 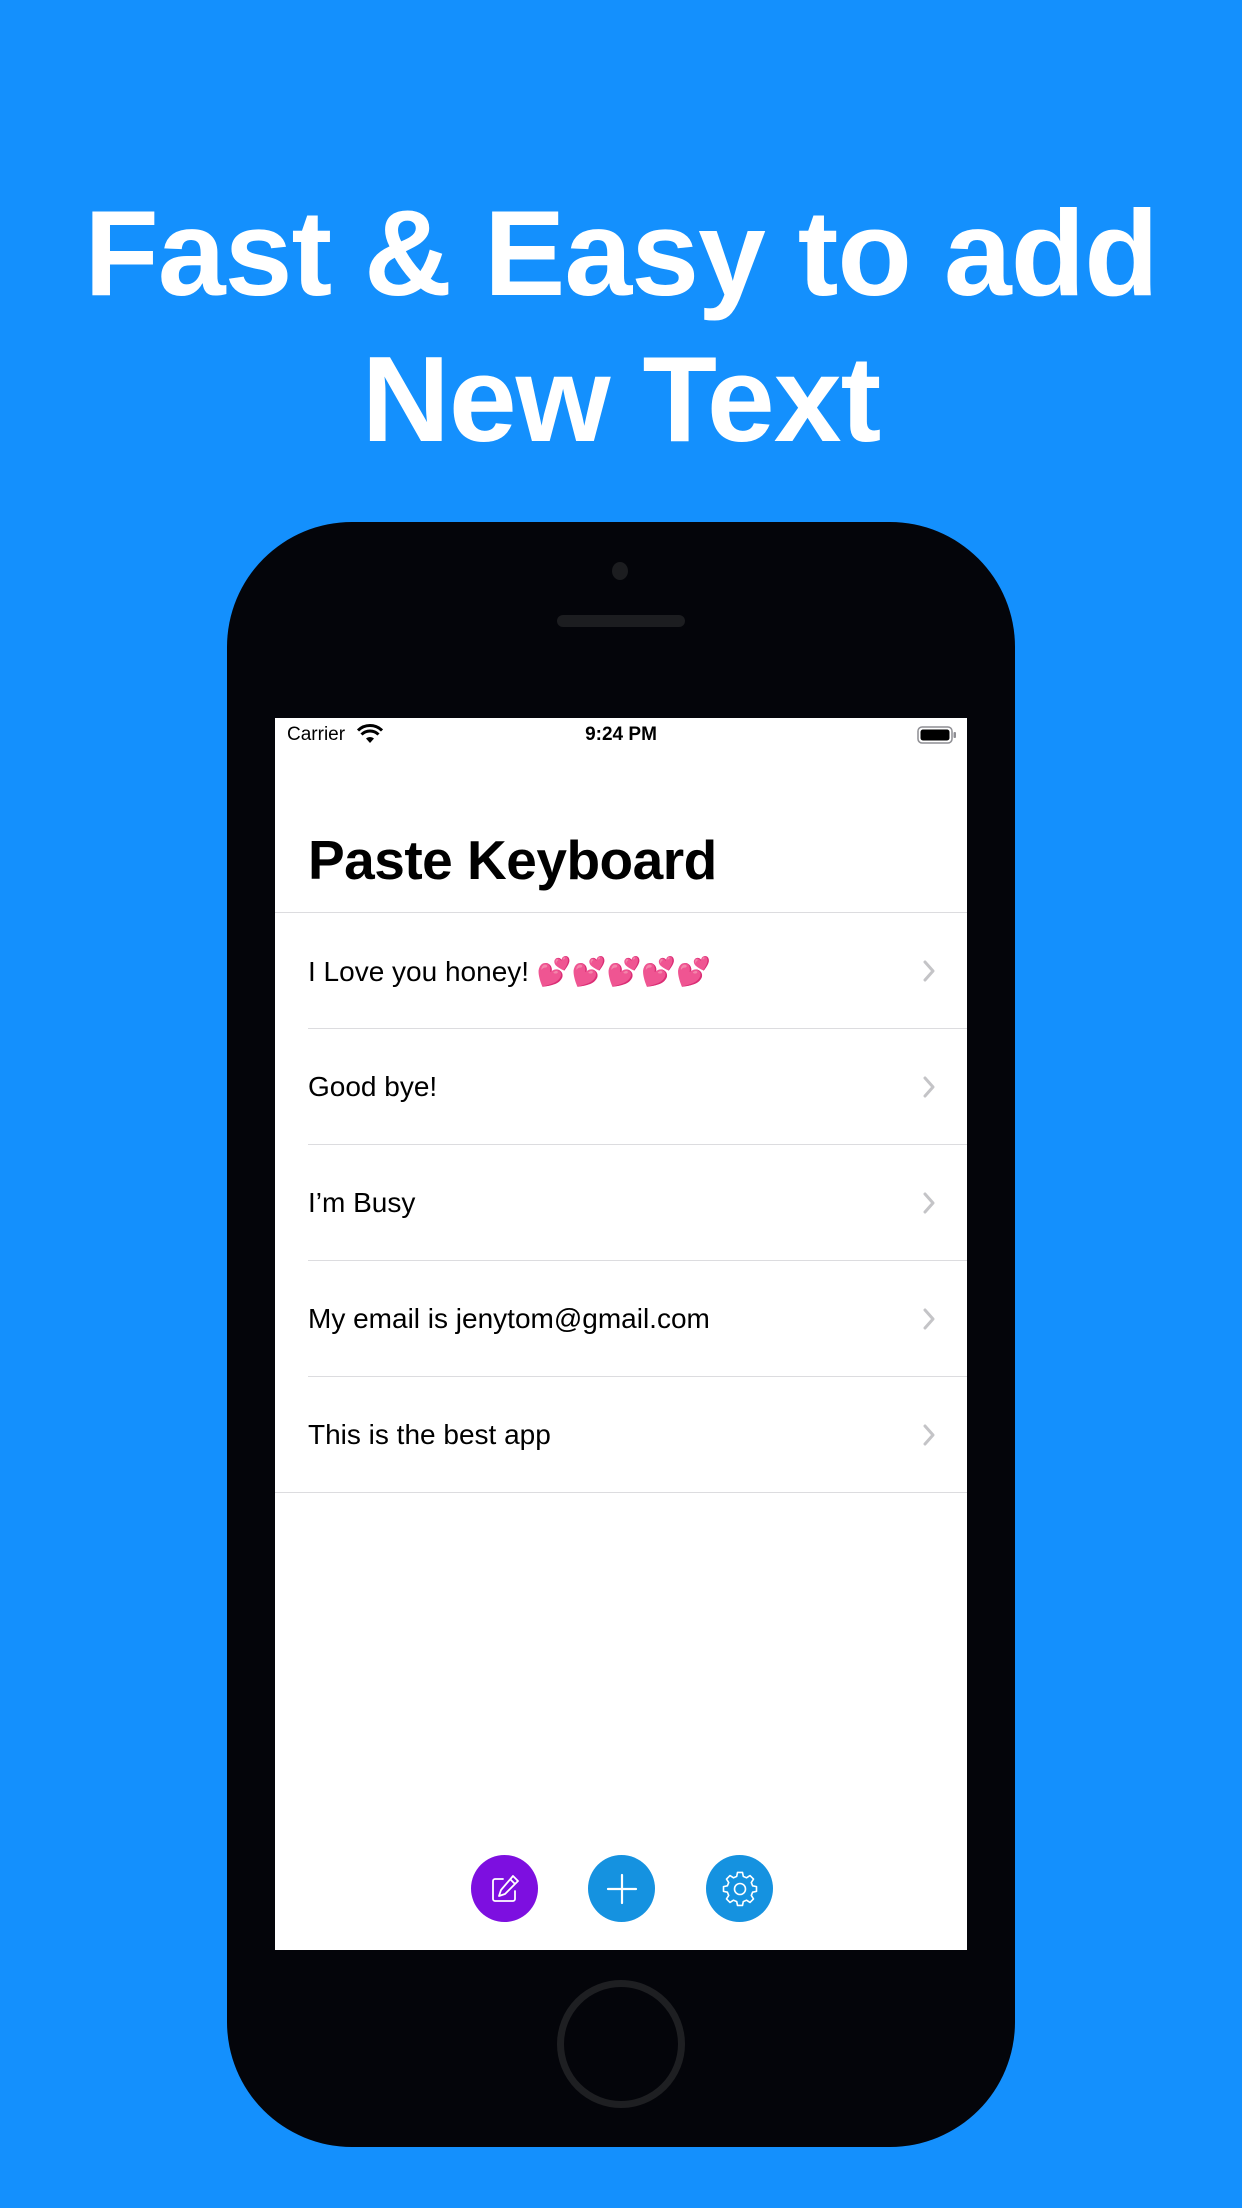 What do you see at coordinates (621, 399) in the screenshot?
I see `headline-line-2: New Text` at bounding box center [621, 399].